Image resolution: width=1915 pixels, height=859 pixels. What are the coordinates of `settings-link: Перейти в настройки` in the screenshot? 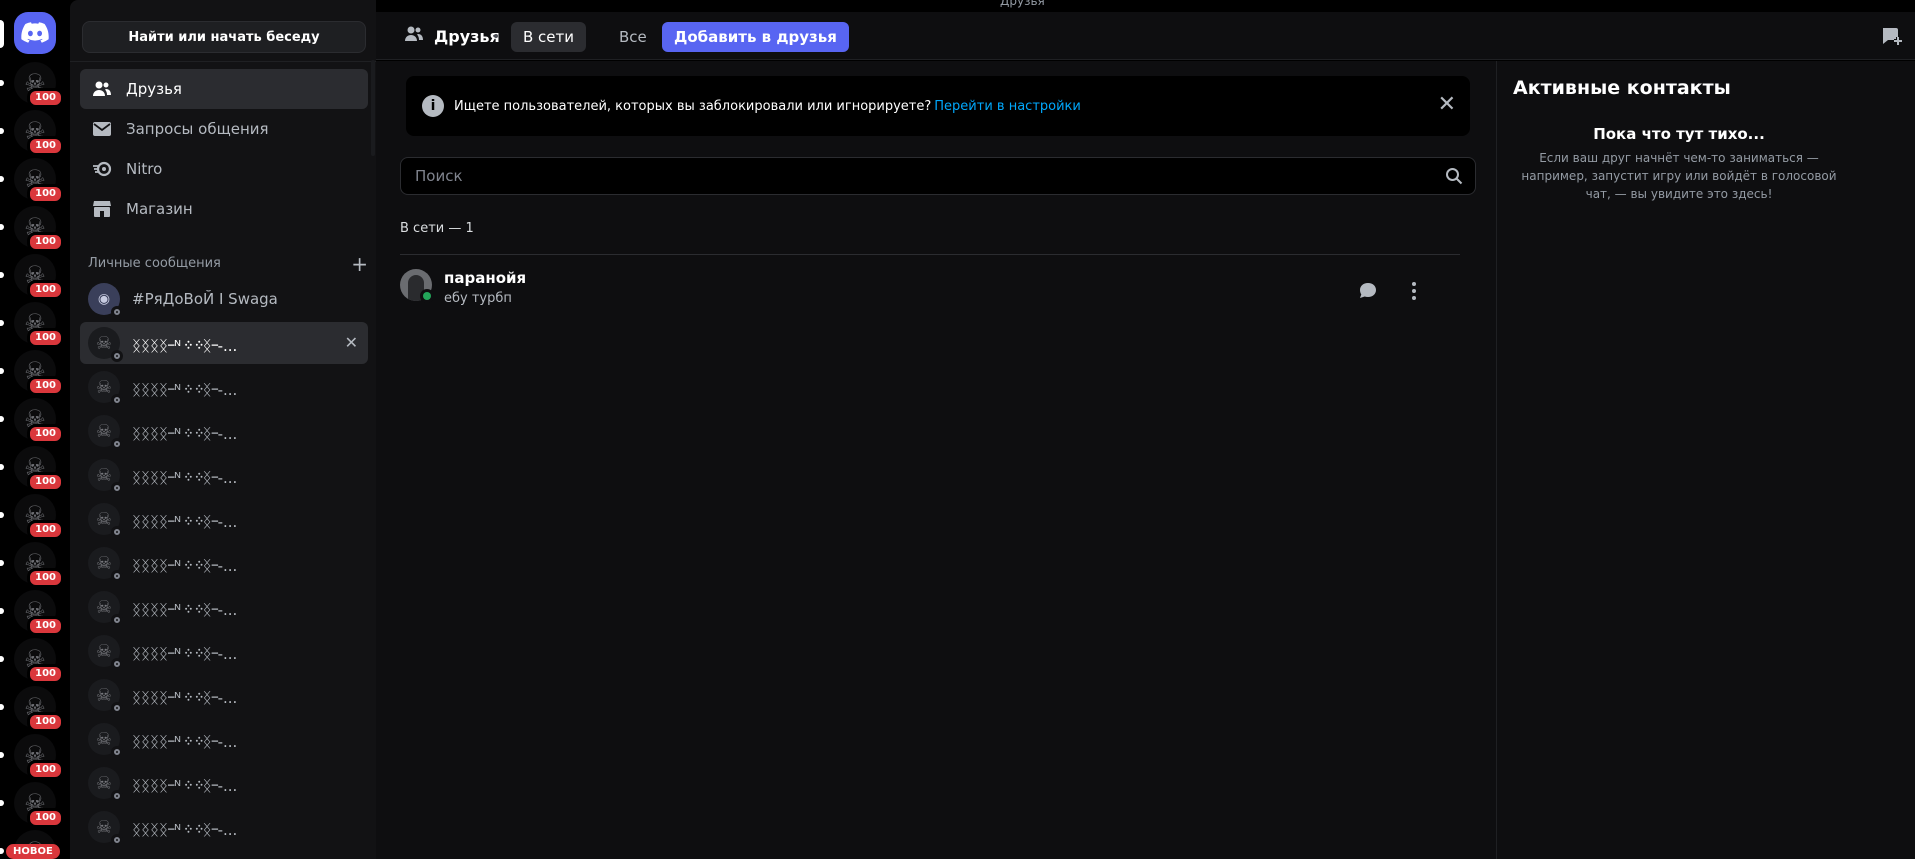 It's located at (1007, 106).